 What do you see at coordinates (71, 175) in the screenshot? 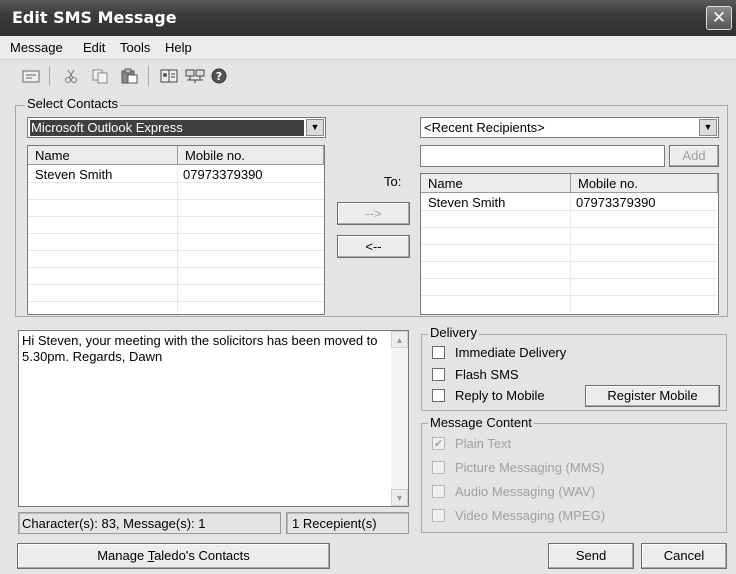
I see `contact-name: Steven Smith` at bounding box center [71, 175].